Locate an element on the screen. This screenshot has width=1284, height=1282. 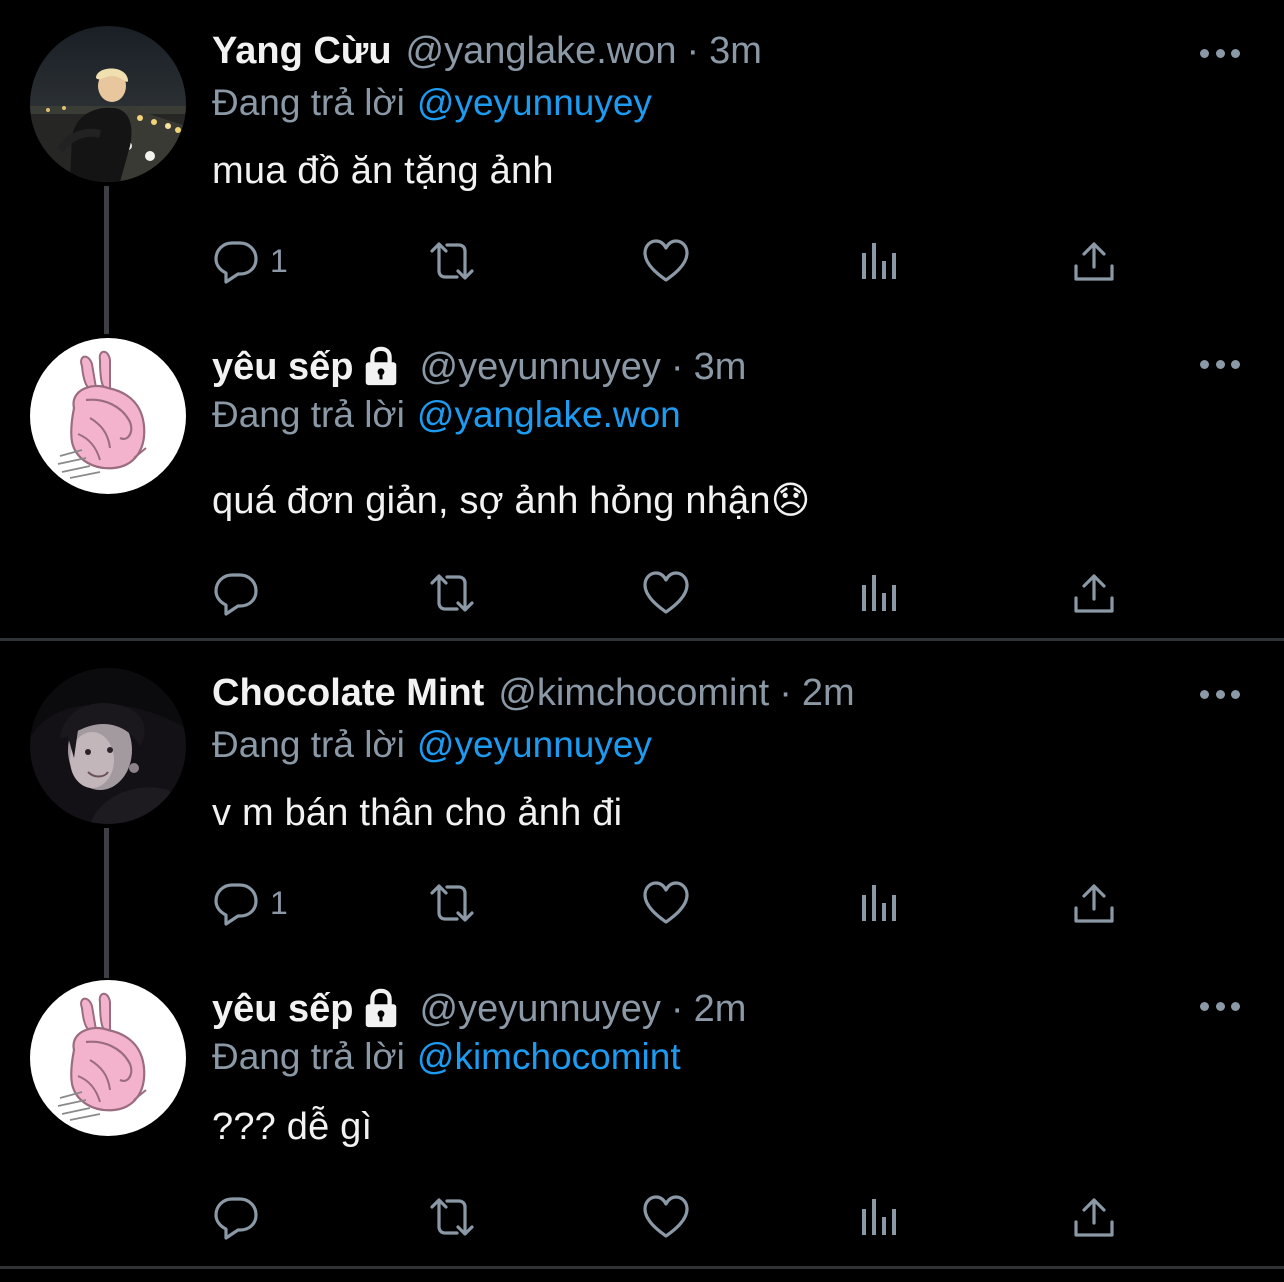
tweet-text: v m bán thân cho ảnh đi is located at coordinates (417, 813).